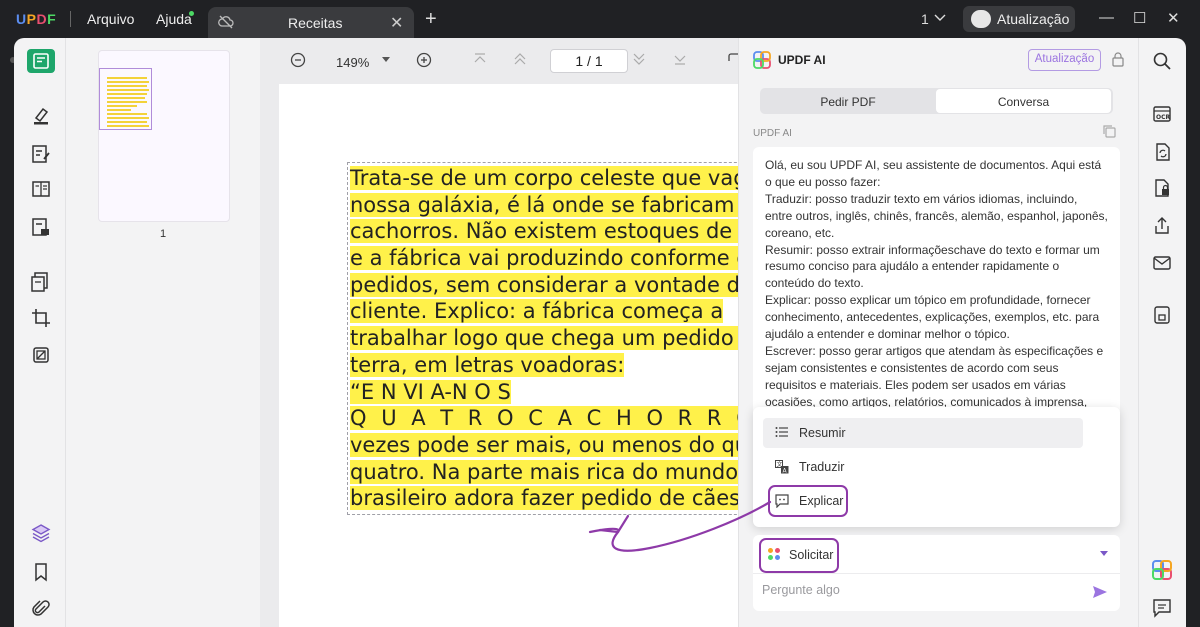  What do you see at coordinates (226, 22) in the screenshot?
I see `cloud-off-icon` at bounding box center [226, 22].